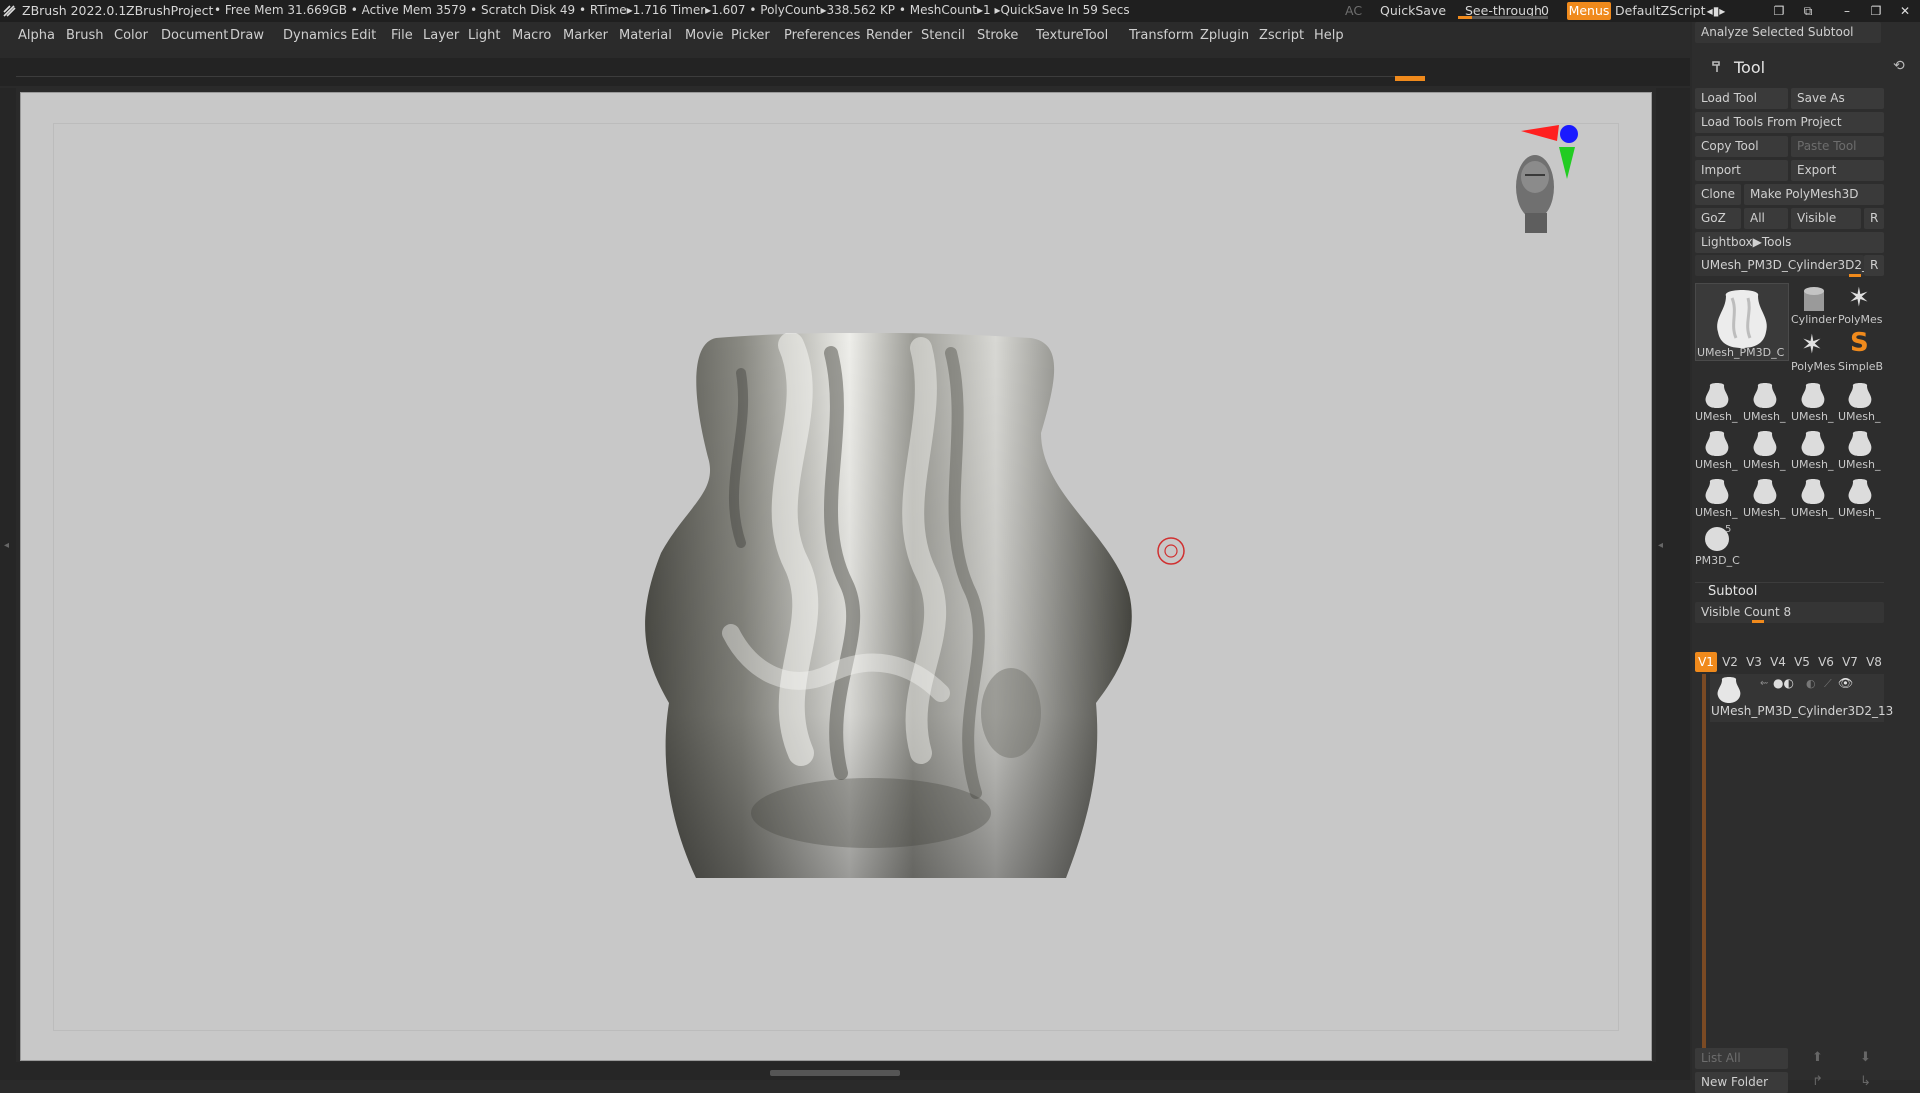  Describe the element at coordinates (85, 35) in the screenshot. I see `menu-item-brush: Brush` at that location.